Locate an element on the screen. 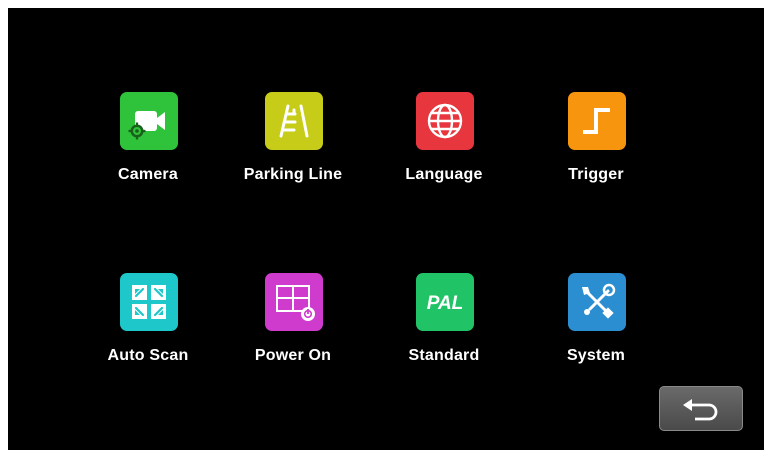  menu-item-system: System is located at coordinates (596, 328).